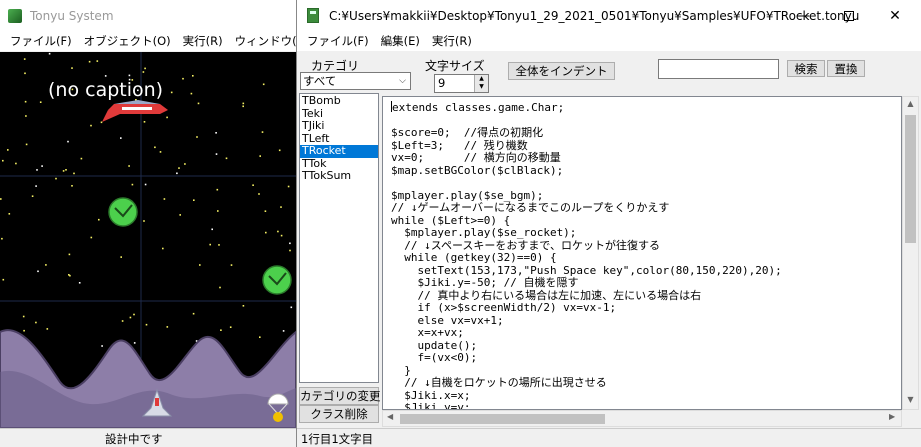 This screenshot has height=447, width=921. What do you see at coordinates (806, 68) in the screenshot?
I see `search-button: 検索` at bounding box center [806, 68].